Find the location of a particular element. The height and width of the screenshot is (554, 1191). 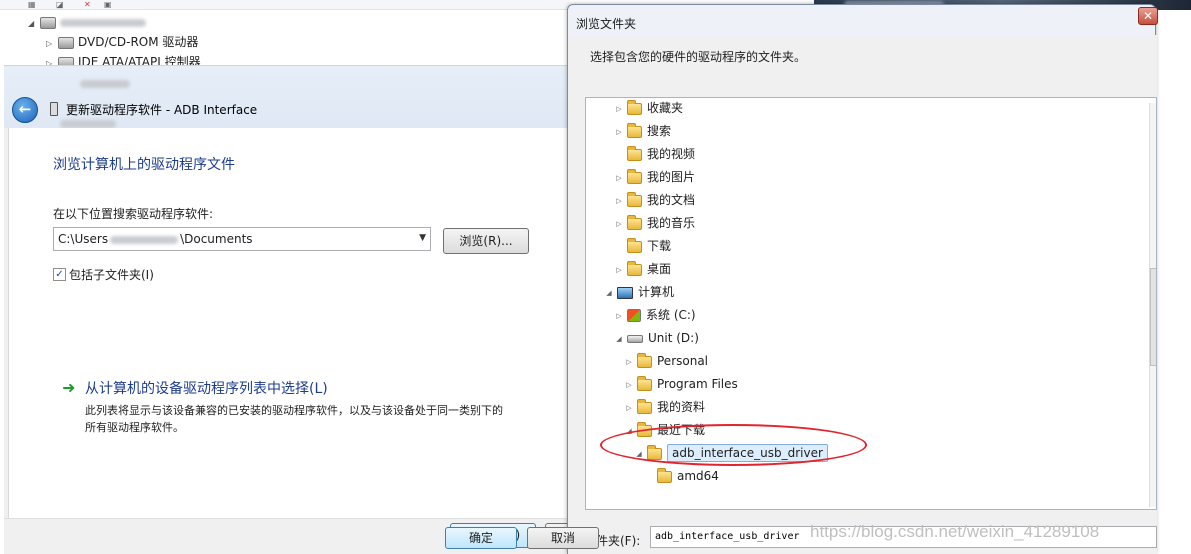

device-tree-label: IDE ATA/ATAPI 控制器 is located at coordinates (139, 60).